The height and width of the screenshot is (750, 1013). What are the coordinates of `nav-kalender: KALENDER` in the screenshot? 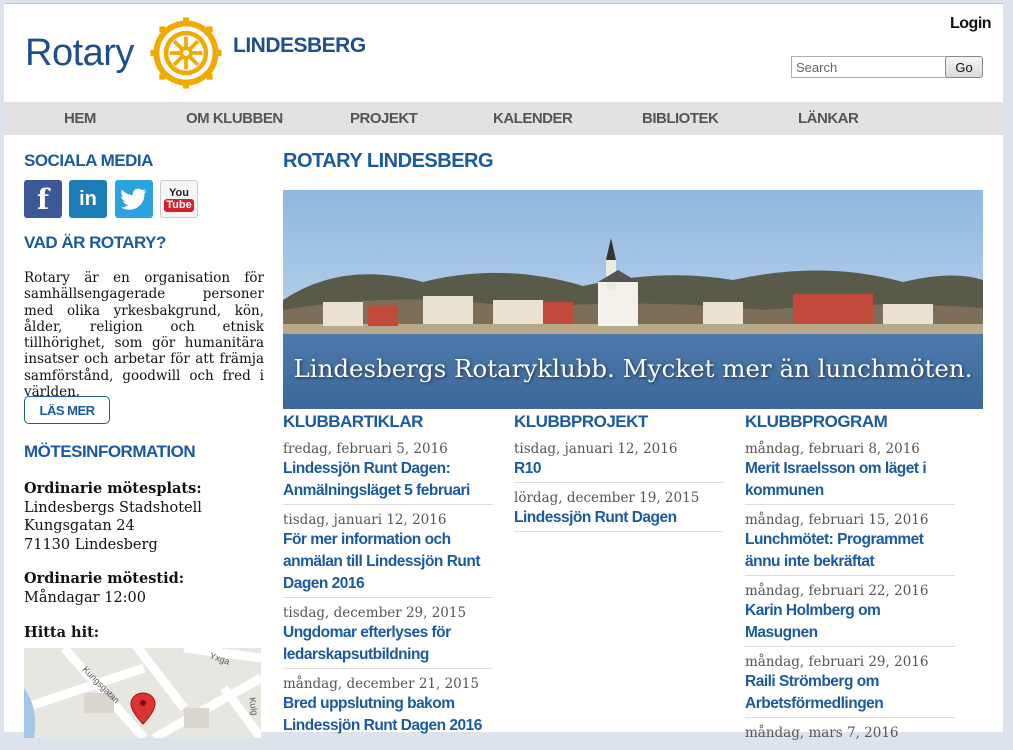 It's located at (533, 118).